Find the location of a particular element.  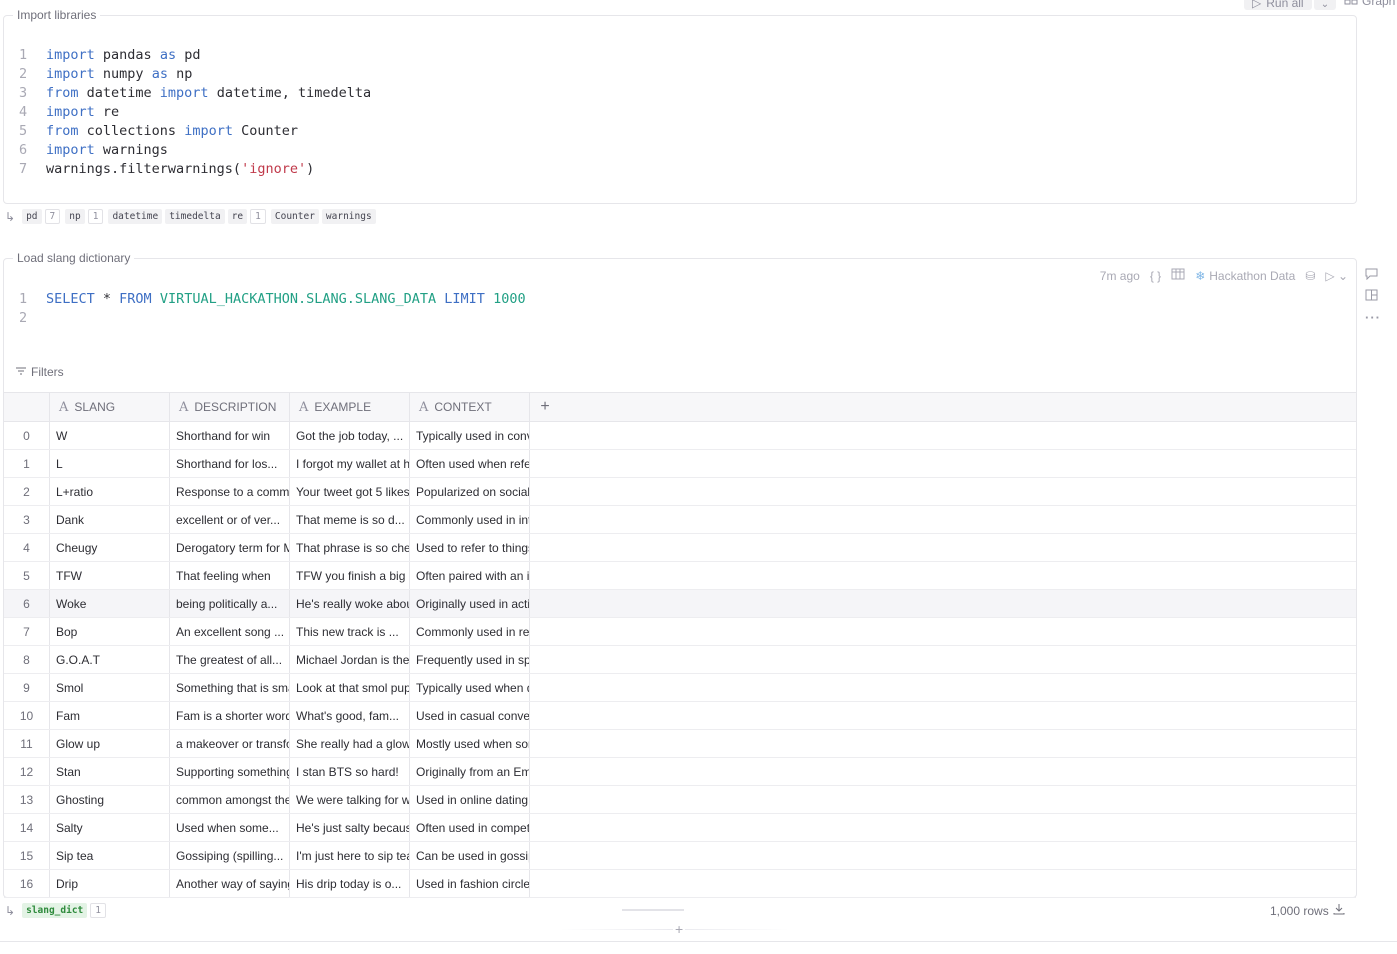

code-line: 1 import pandas as pd is located at coordinates (187, 55).